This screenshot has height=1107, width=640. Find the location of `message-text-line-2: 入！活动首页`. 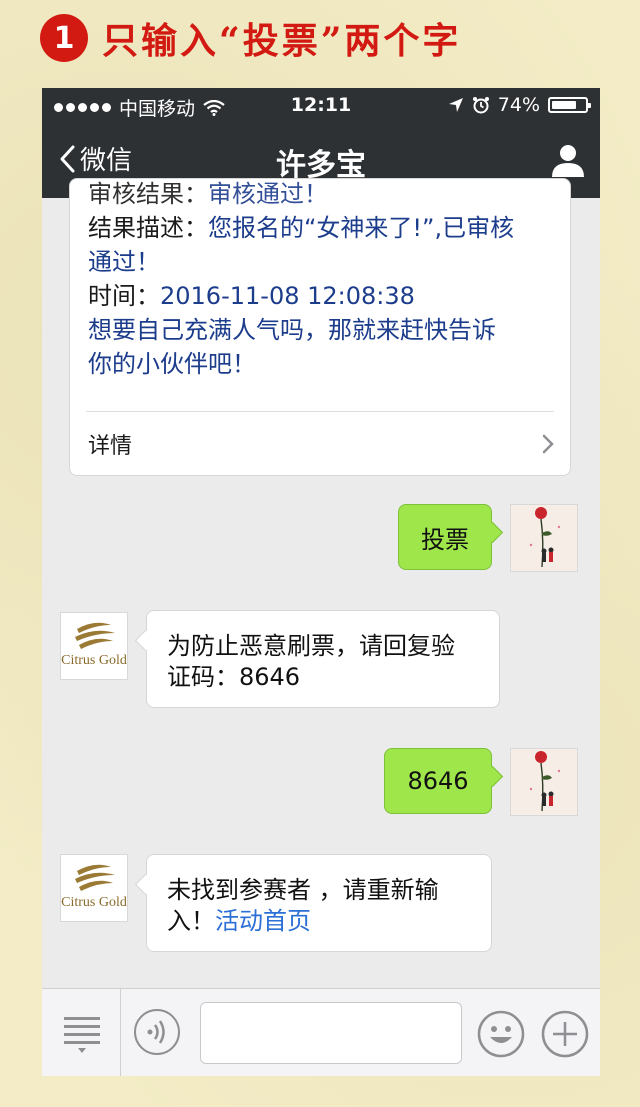

message-text-line-2: 入！活动首页 is located at coordinates (320, 921).